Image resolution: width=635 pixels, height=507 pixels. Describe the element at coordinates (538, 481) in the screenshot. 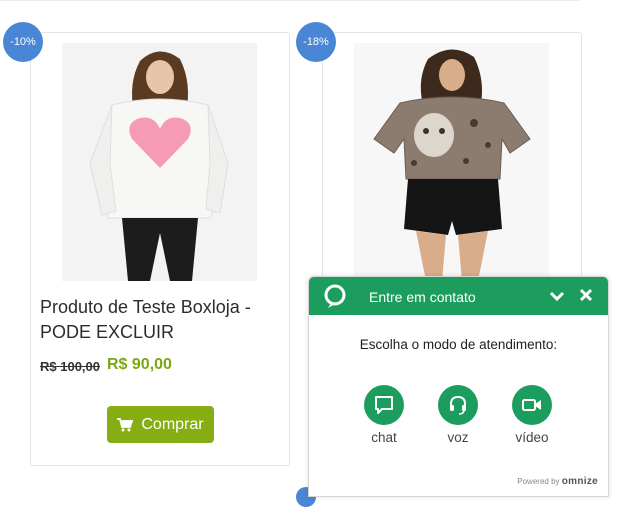

I see `powered-by-label: Powered by` at that location.